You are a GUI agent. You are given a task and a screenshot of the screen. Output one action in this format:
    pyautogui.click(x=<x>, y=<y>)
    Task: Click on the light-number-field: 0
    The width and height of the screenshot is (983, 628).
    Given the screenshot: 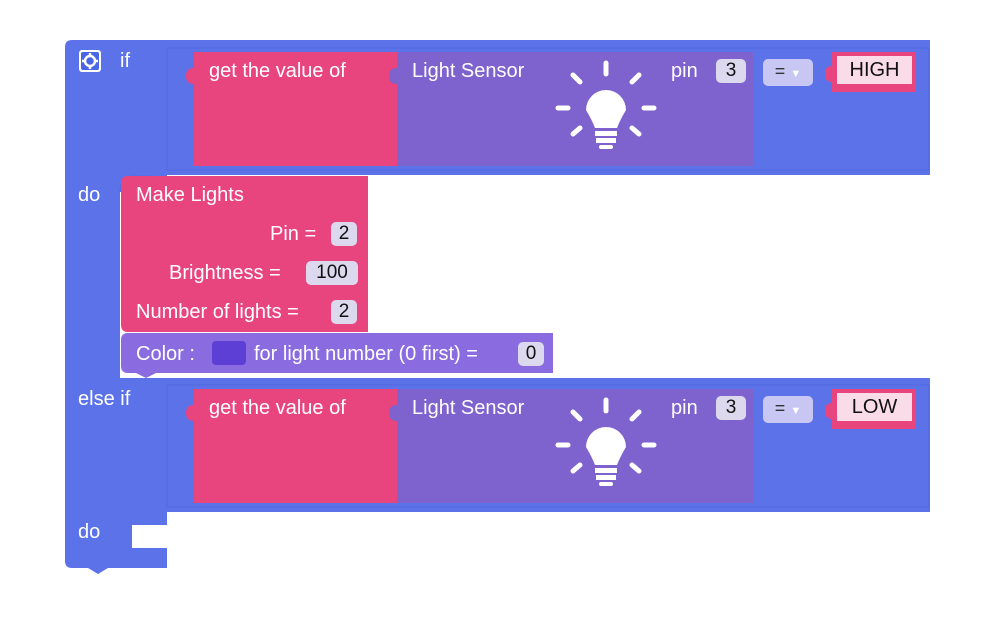 What is the action you would take?
    pyautogui.click(x=531, y=354)
    